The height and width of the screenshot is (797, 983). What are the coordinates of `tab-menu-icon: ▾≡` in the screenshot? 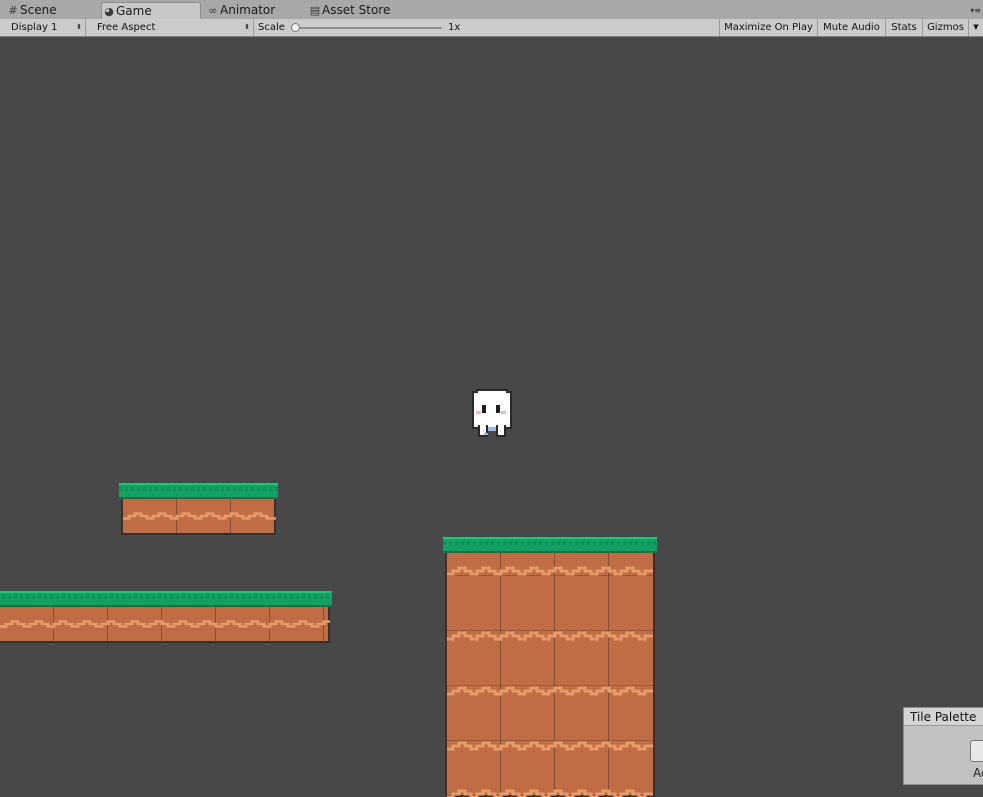 It's located at (975, 10).